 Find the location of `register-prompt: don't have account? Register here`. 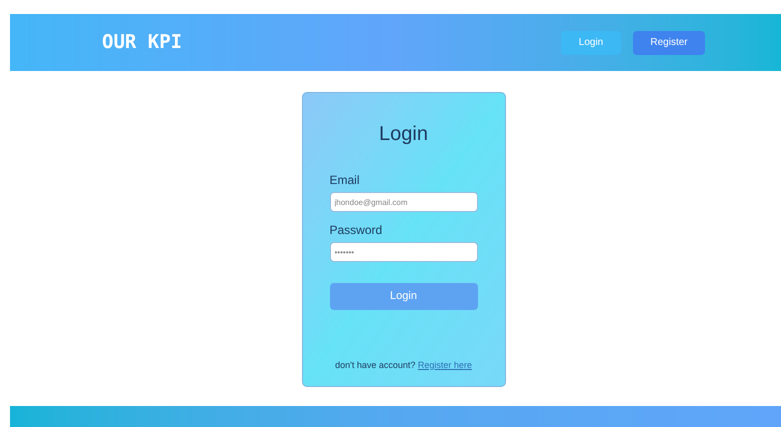

register-prompt: don't have account? Register here is located at coordinates (403, 365).